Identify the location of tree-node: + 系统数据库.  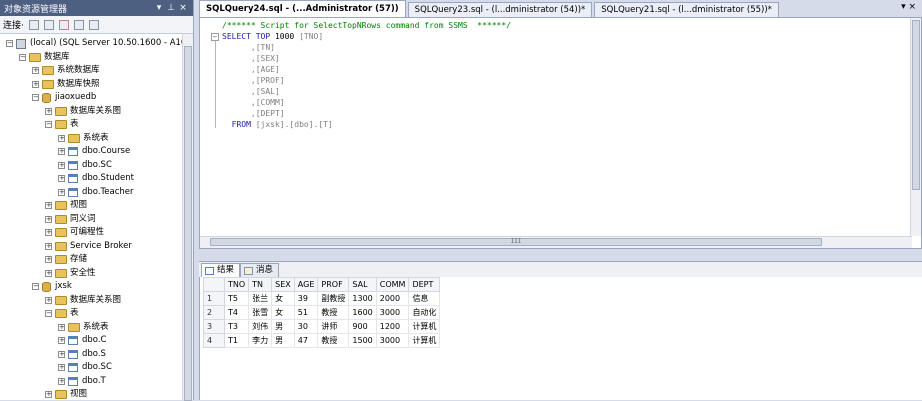
(66, 70).